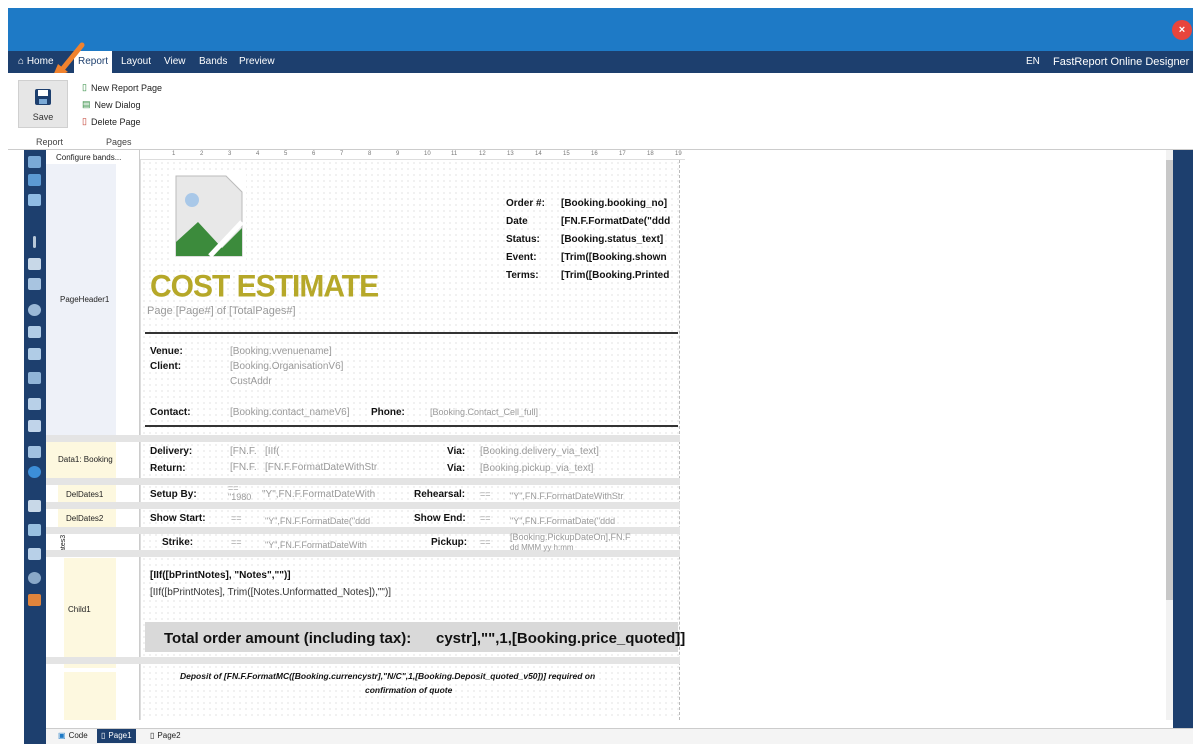 This screenshot has height=744, width=1193. I want to click on status-label: Status:, so click(523, 239).